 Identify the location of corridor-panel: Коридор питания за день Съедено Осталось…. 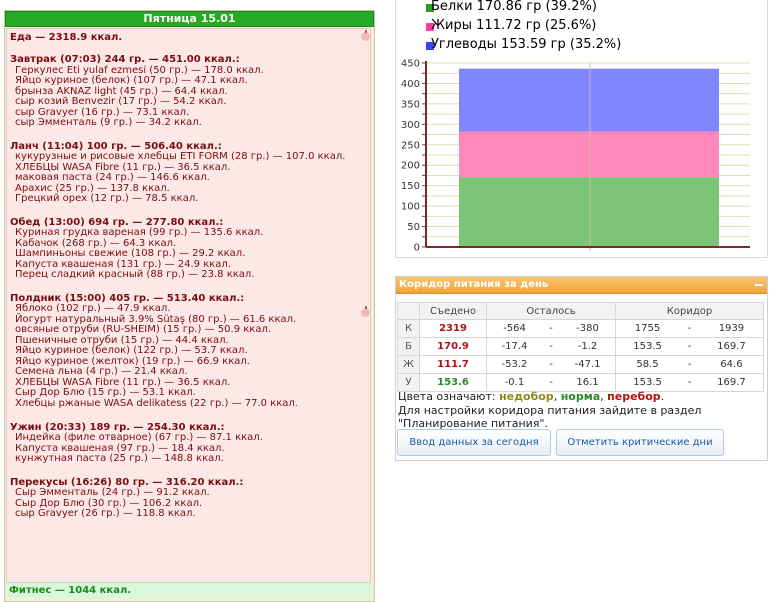
(581, 368).